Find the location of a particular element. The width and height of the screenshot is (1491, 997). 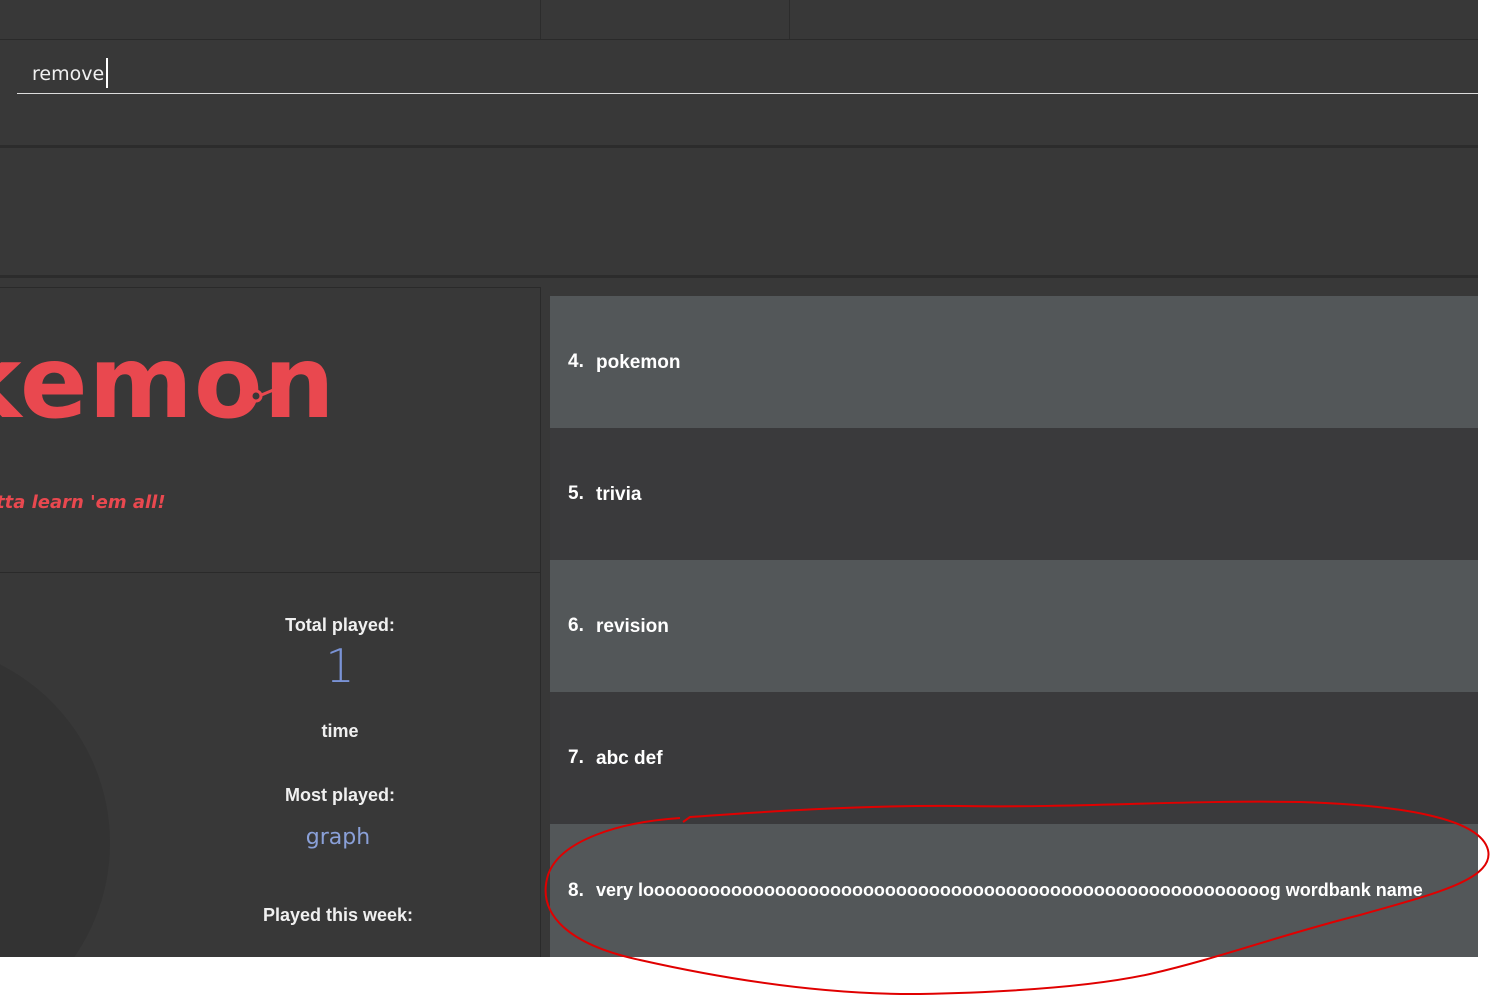

list-item-name: abc def is located at coordinates (629, 758).